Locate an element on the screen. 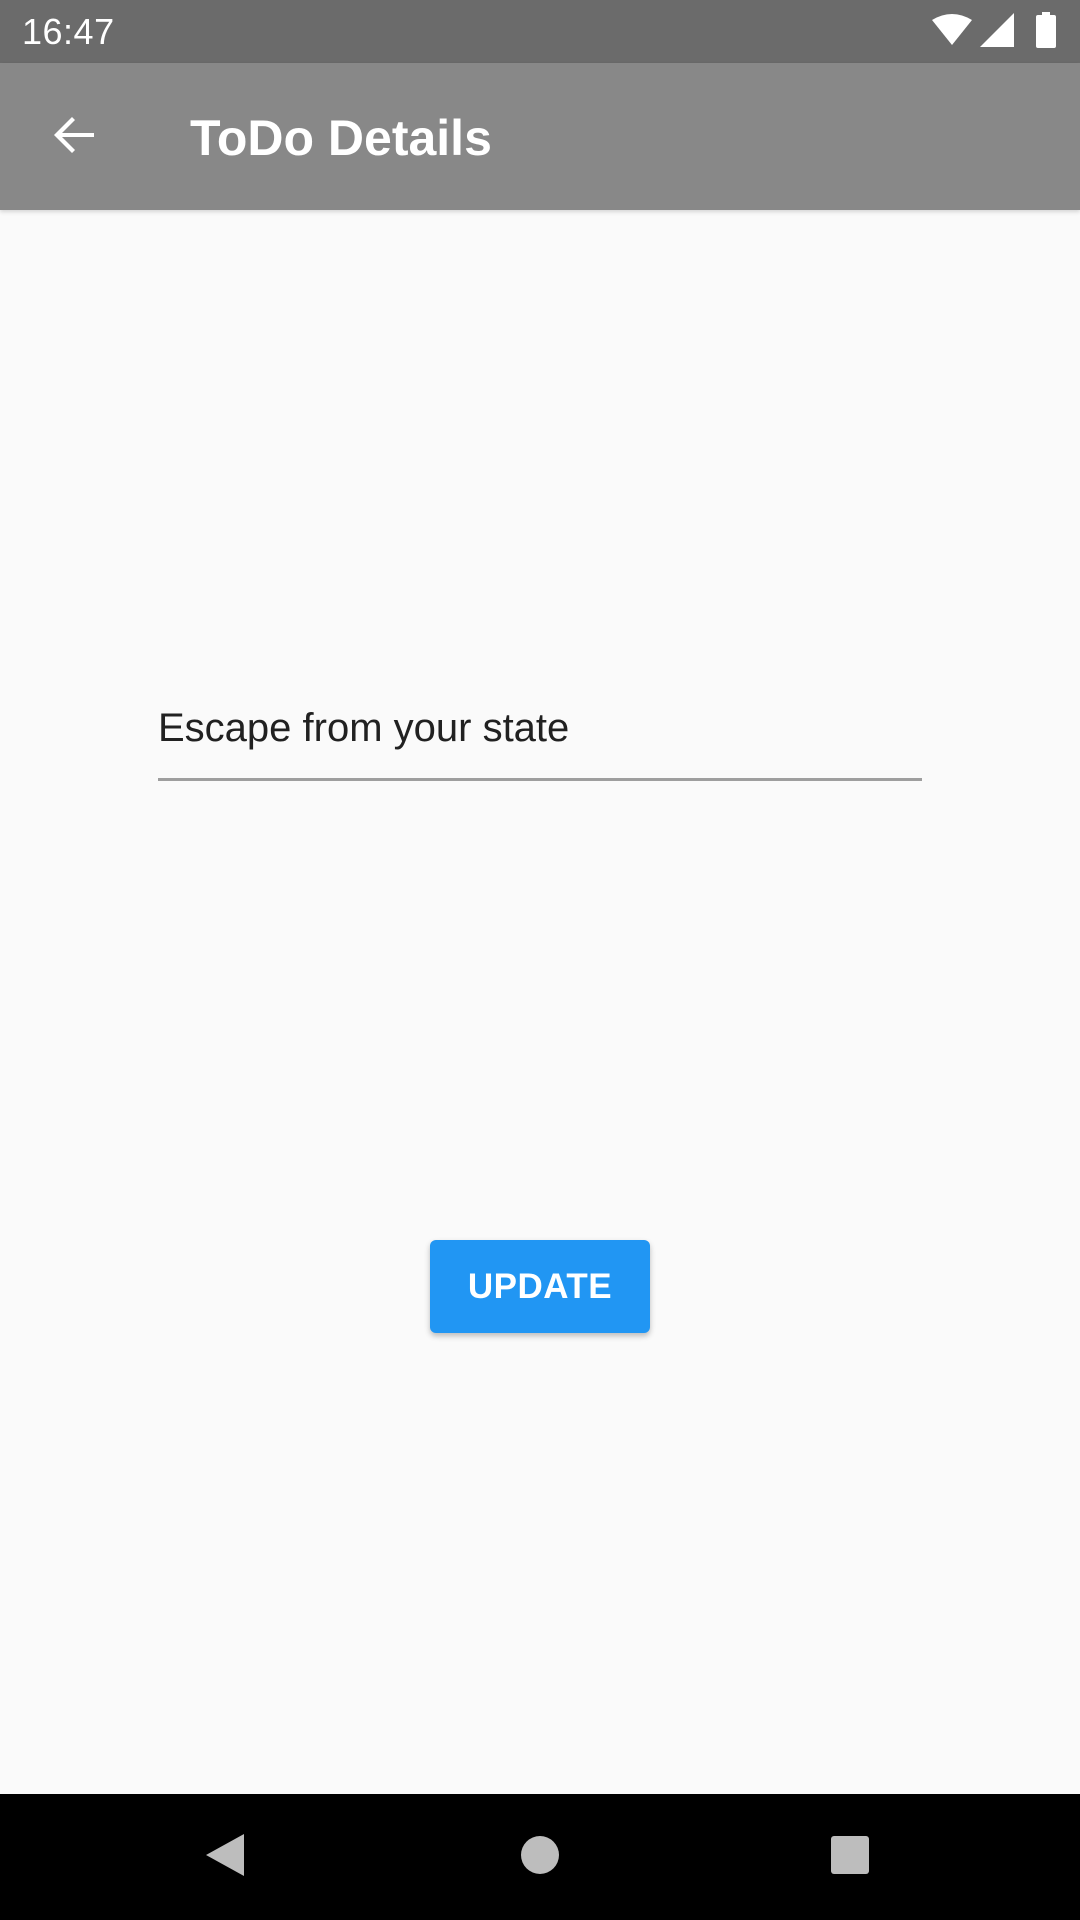  back-button is located at coordinates (74, 137).